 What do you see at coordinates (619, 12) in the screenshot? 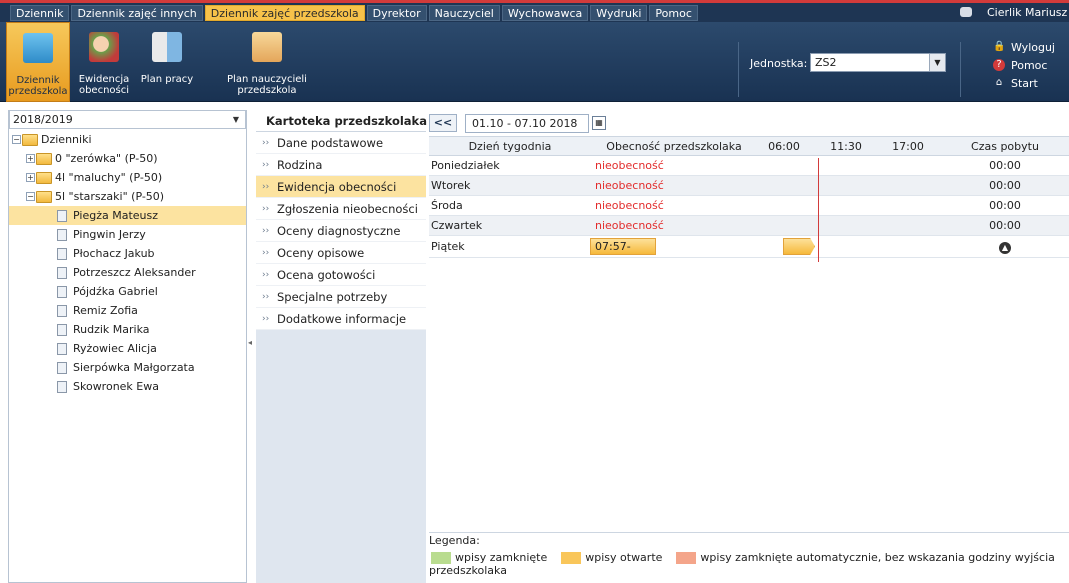
I see `tab-wydruki: Wydruki` at bounding box center [619, 12].